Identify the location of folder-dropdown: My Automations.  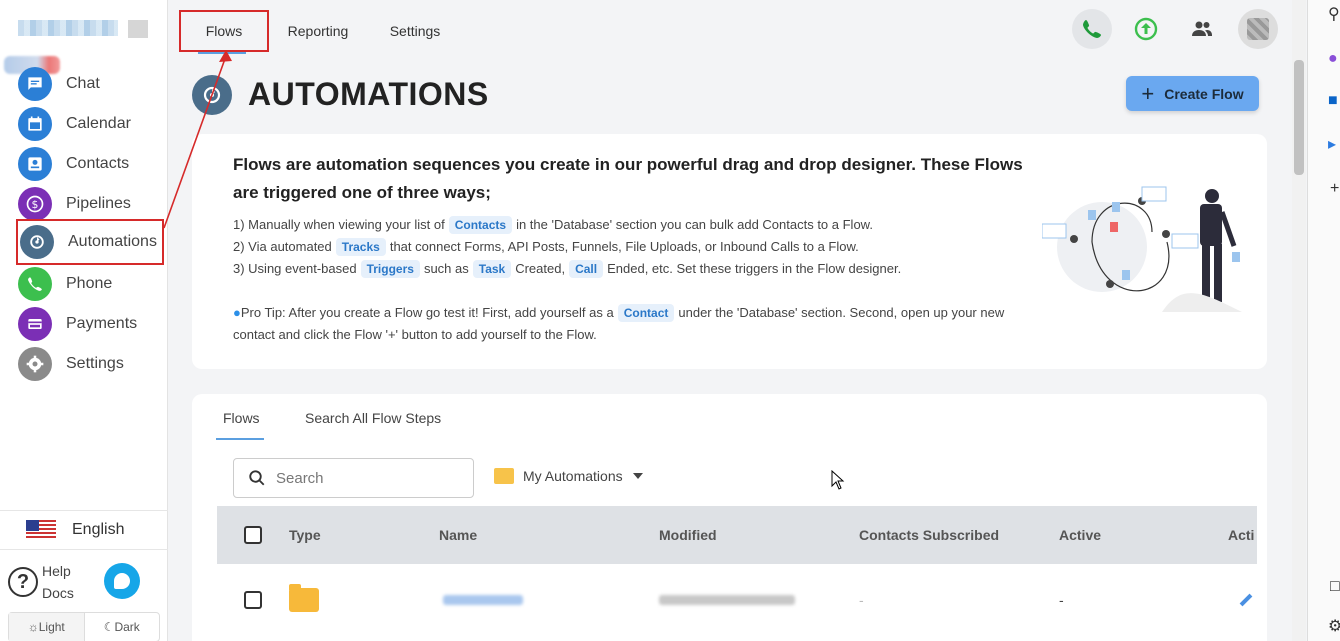
(568, 476).